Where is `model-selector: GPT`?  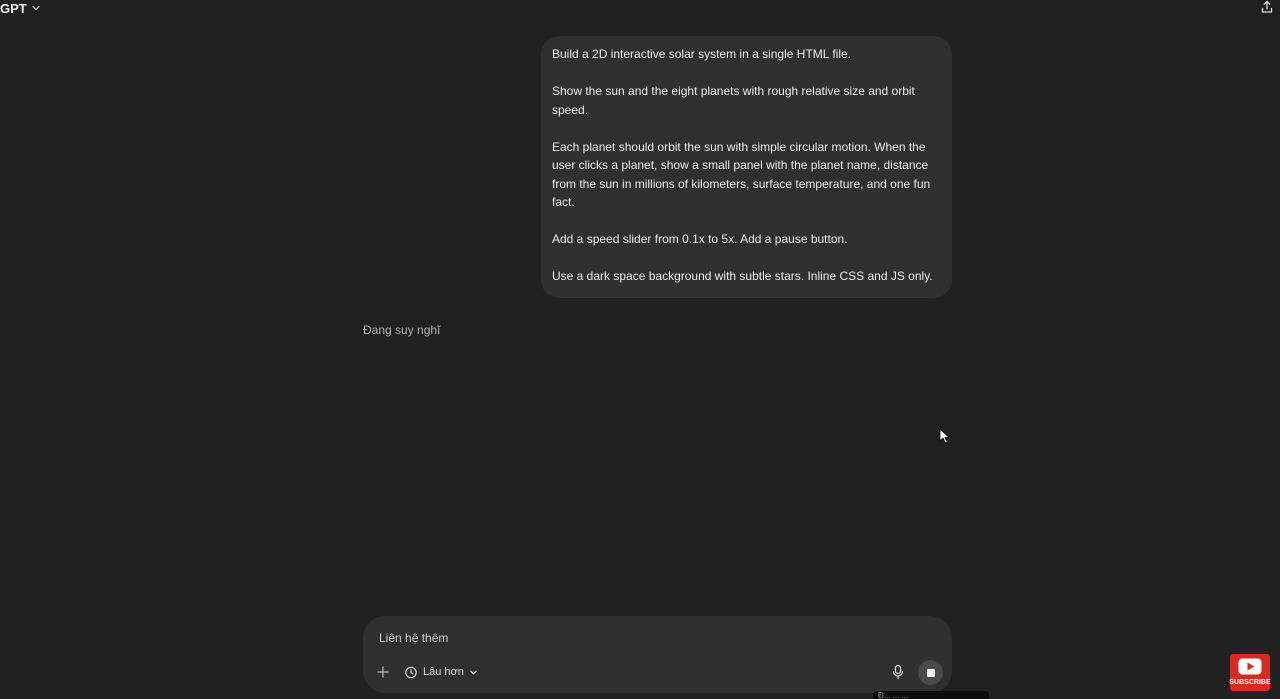
model-selector: GPT is located at coordinates (20, 8).